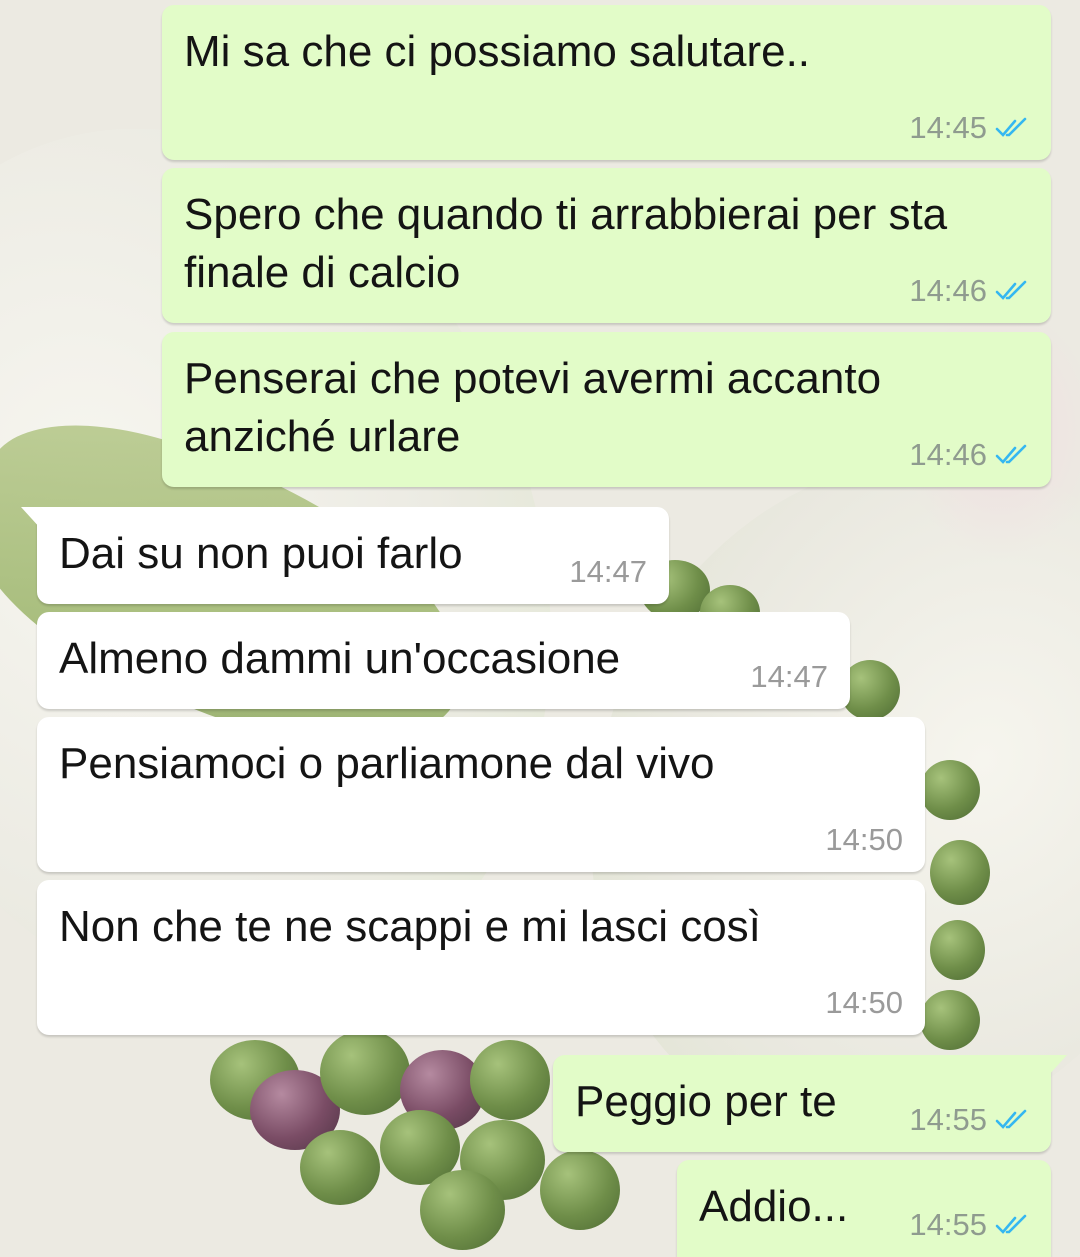 Image resolution: width=1080 pixels, height=1257 pixels. I want to click on message-bubble-incoming: Almeno dammi un'occasione 14:47, so click(443, 660).